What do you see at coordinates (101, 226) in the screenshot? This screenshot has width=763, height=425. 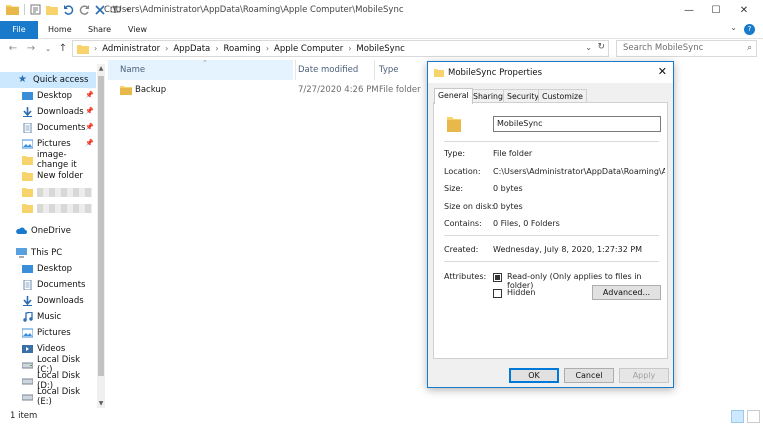 I see `scrollbar-thumb` at bounding box center [101, 226].